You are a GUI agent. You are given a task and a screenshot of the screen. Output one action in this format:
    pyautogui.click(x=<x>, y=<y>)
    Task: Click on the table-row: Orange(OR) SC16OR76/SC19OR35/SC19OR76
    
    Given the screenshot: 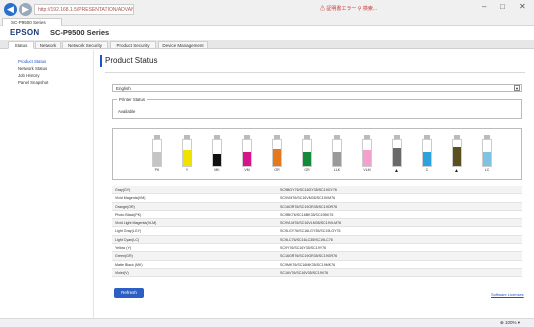 What is the action you would take?
    pyautogui.click(x=317, y=206)
    